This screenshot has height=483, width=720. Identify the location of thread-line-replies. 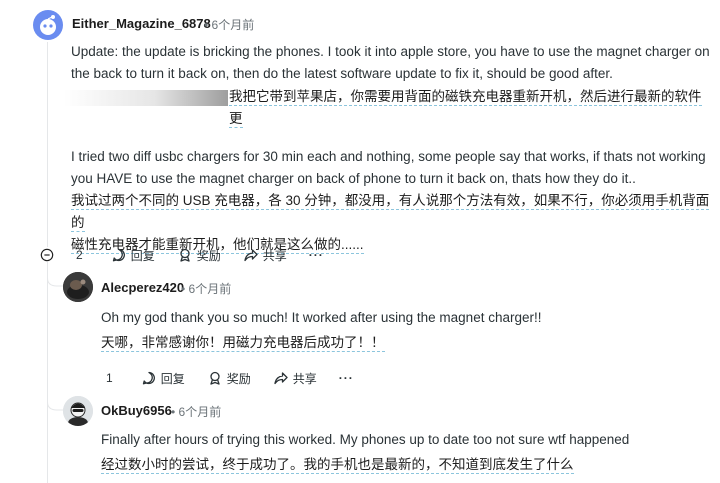
(47, 372).